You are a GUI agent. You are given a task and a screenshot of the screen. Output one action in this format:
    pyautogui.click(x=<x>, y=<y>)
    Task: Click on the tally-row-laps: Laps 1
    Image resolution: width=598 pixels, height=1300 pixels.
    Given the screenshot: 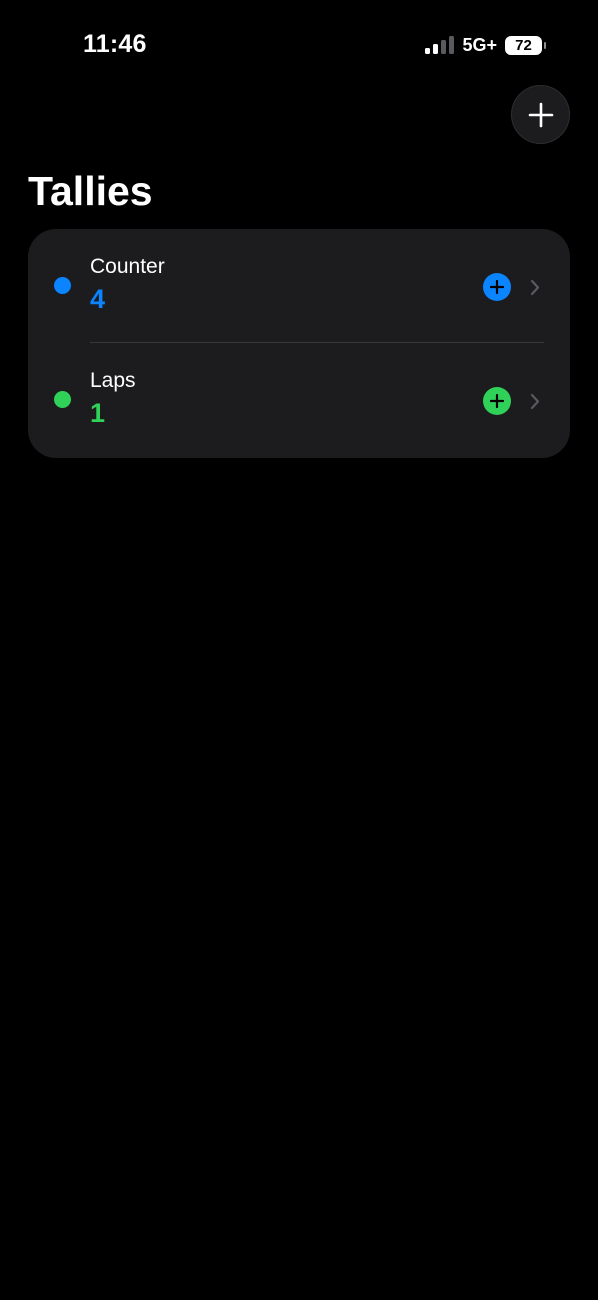 What is the action you would take?
    pyautogui.click(x=299, y=400)
    